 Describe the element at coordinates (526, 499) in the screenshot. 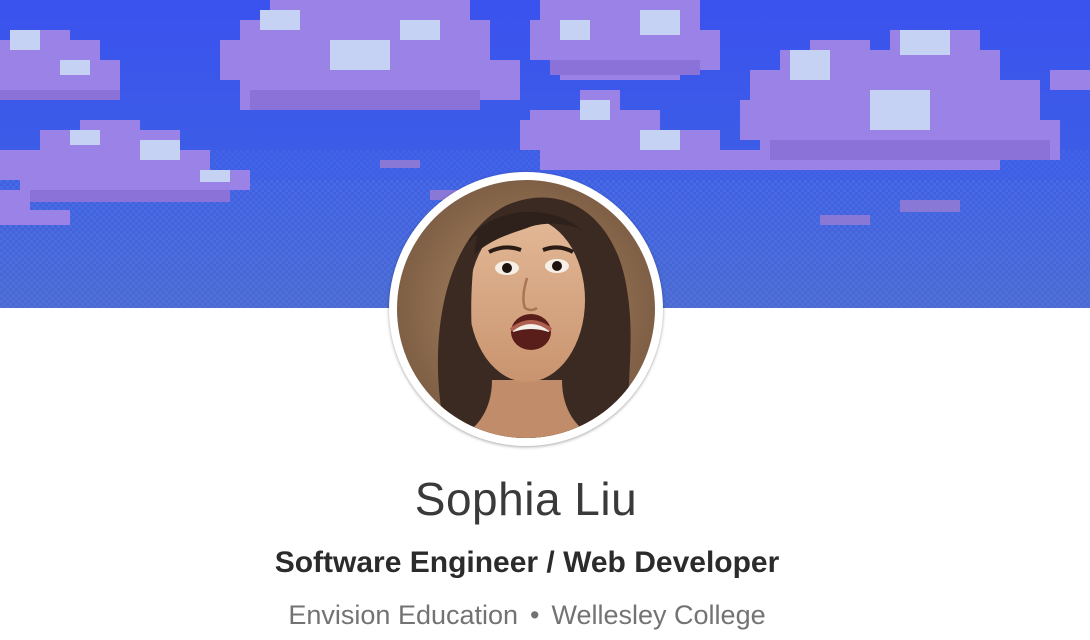

I see `profile-name: Sophia Liu` at that location.